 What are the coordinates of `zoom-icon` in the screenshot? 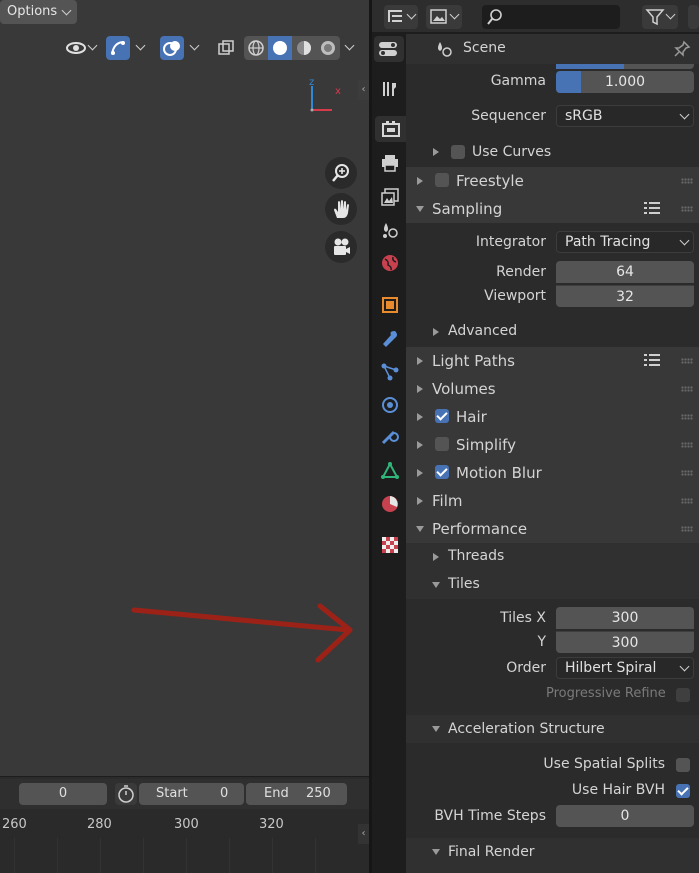 It's located at (340, 173).